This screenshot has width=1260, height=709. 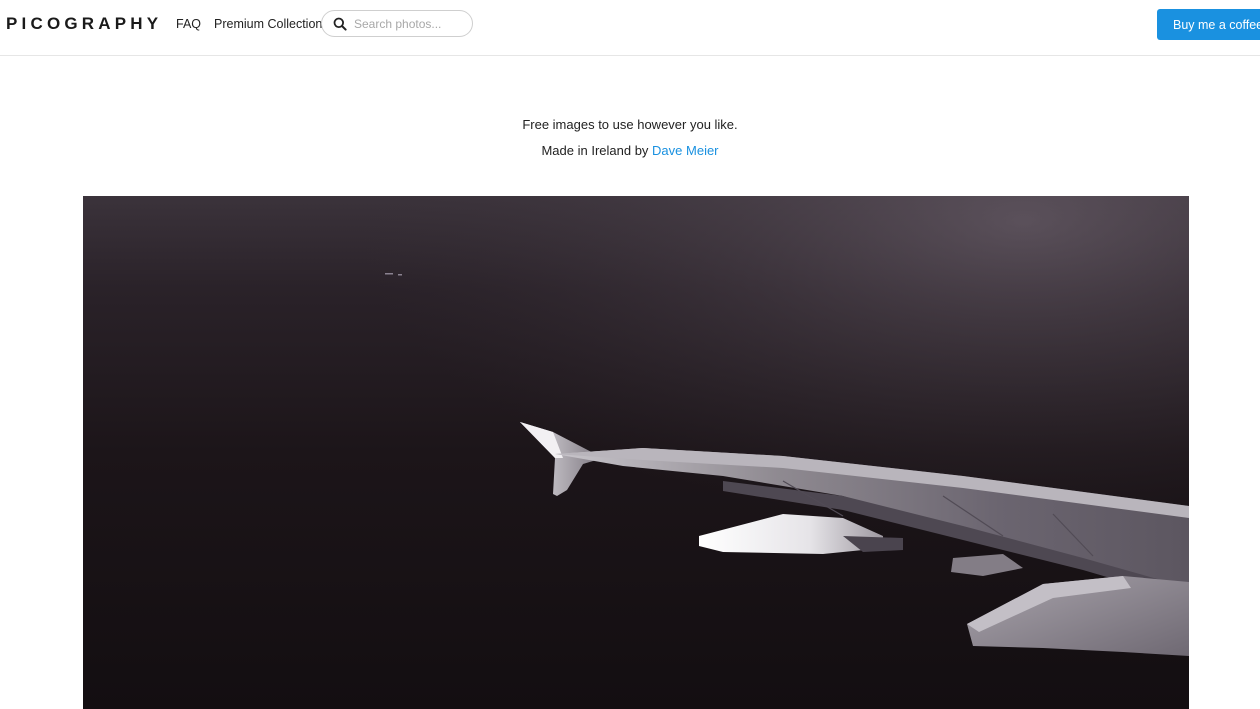 I want to click on hero-credit: Made in Ireland by Dave Meier, so click(x=630, y=151).